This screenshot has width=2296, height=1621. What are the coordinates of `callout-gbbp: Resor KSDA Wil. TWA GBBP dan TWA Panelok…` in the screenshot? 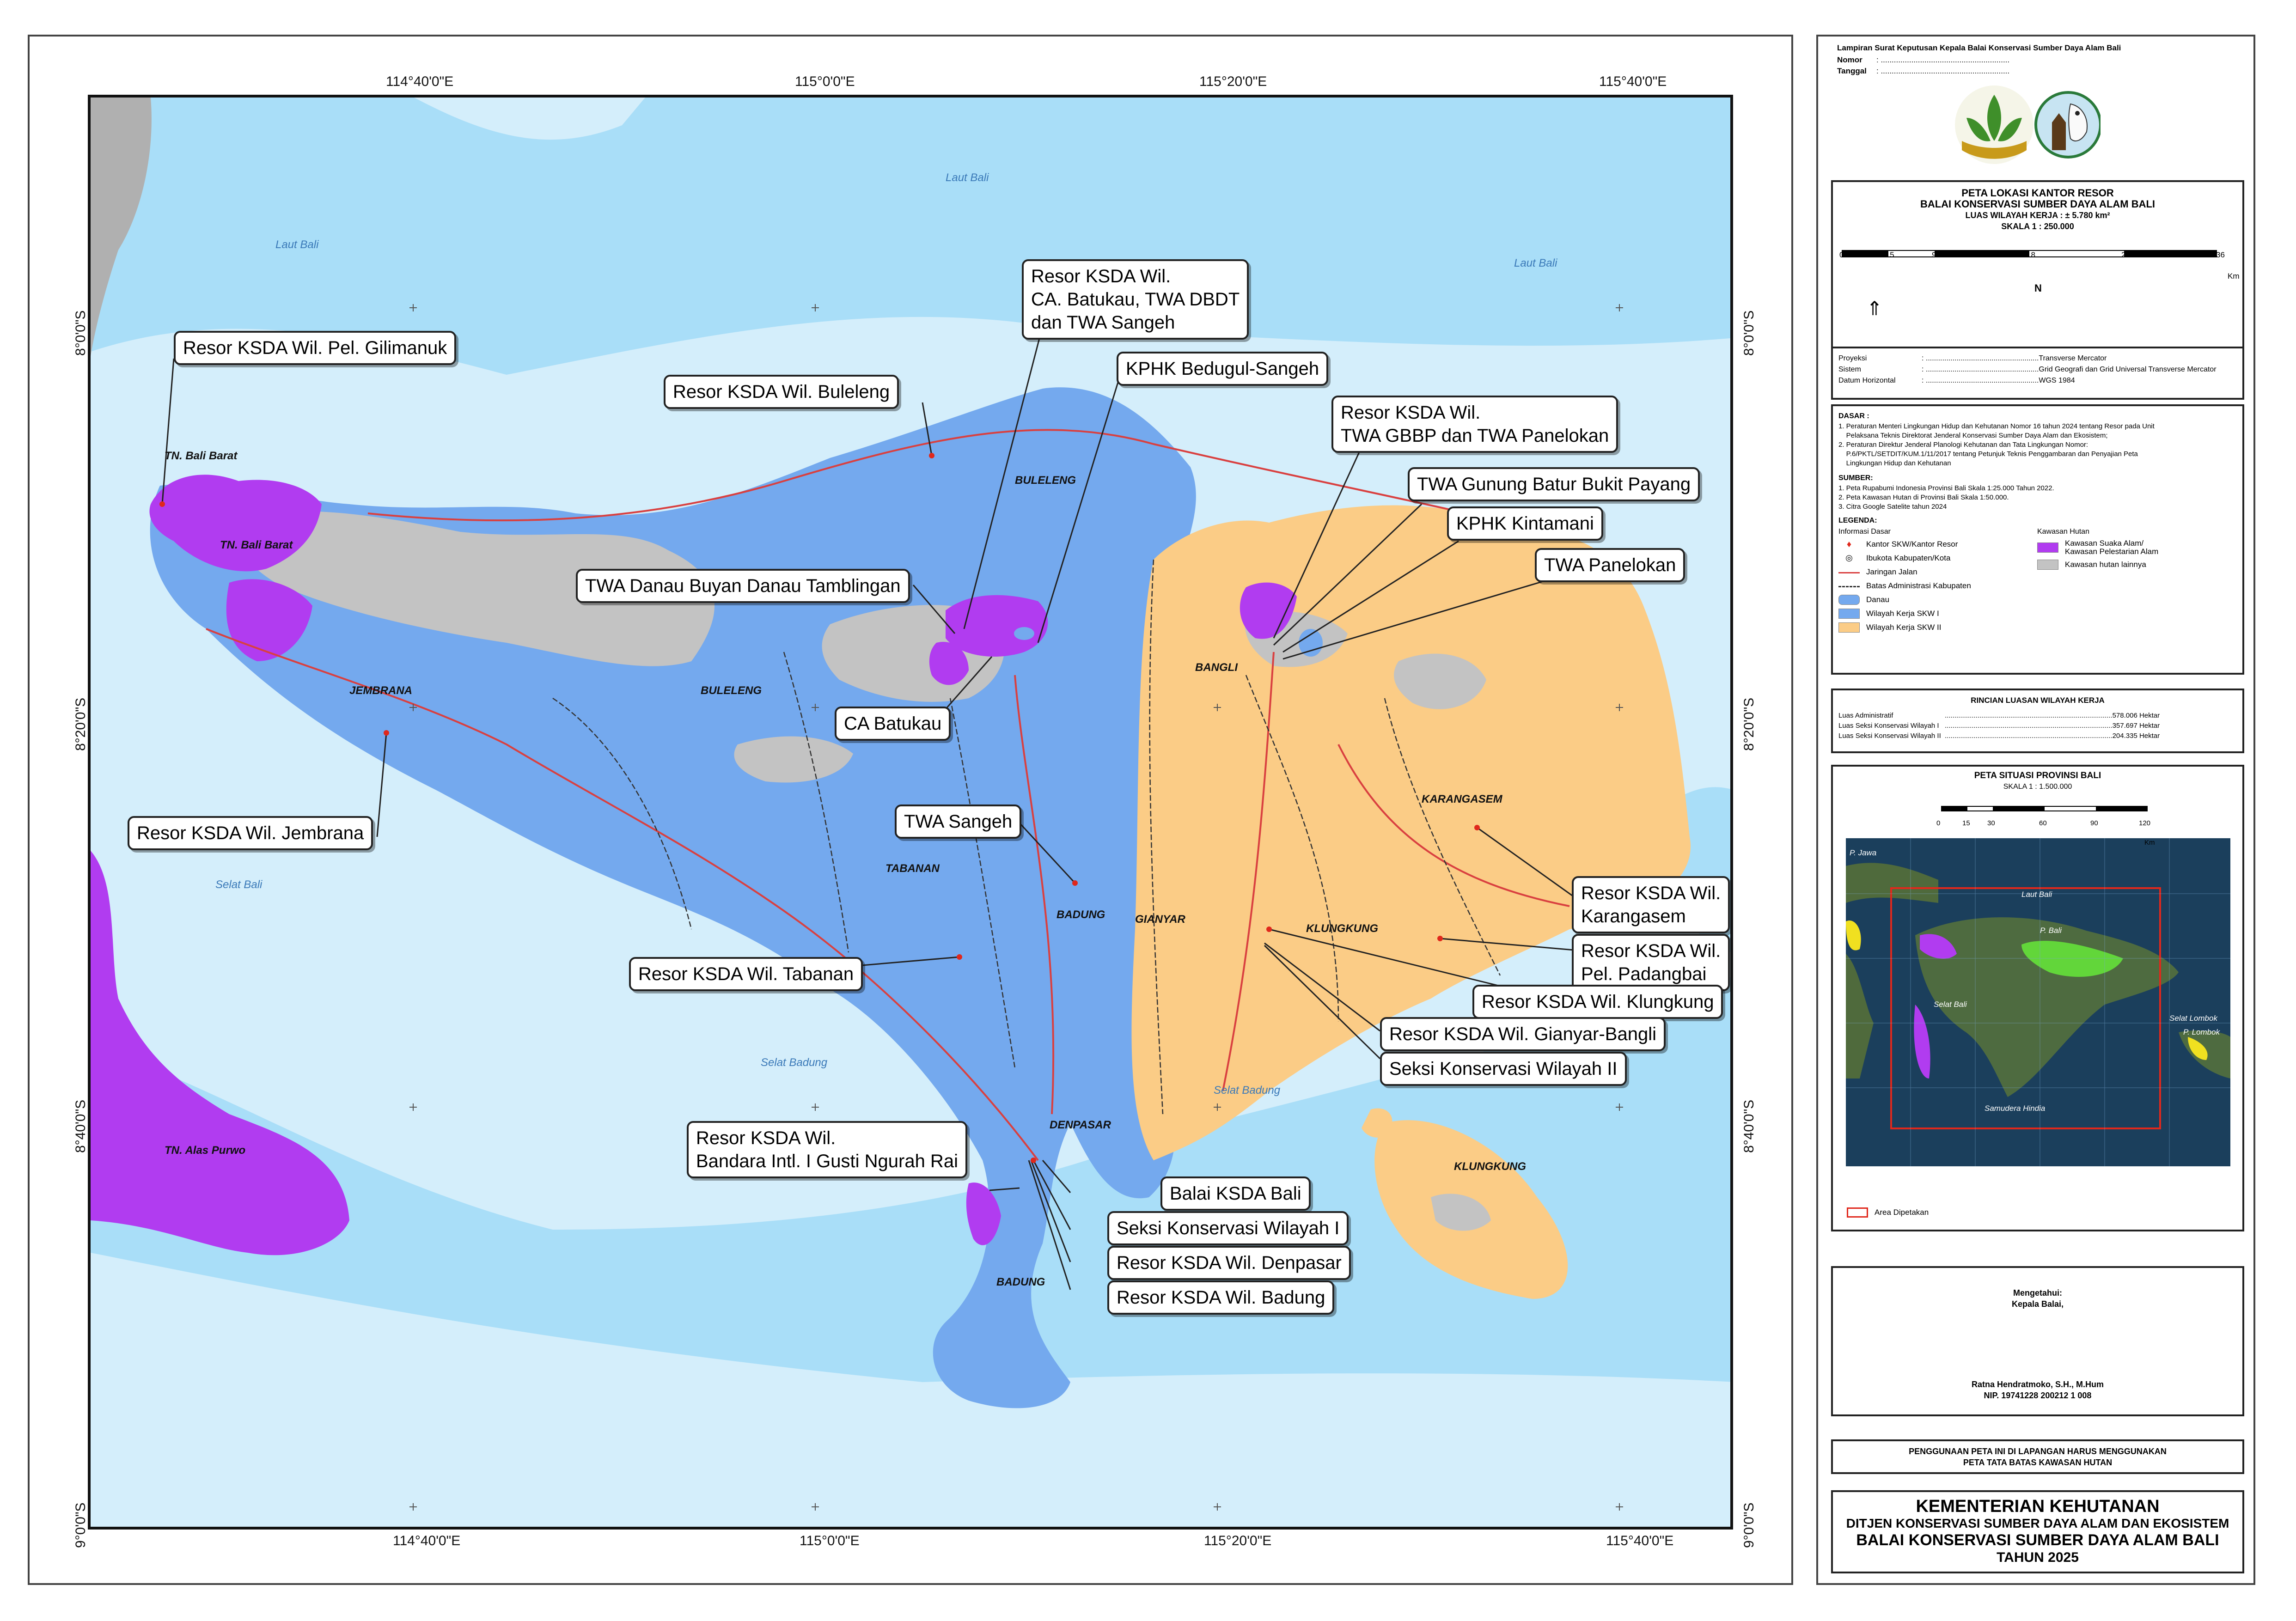 It's located at (1474, 424).